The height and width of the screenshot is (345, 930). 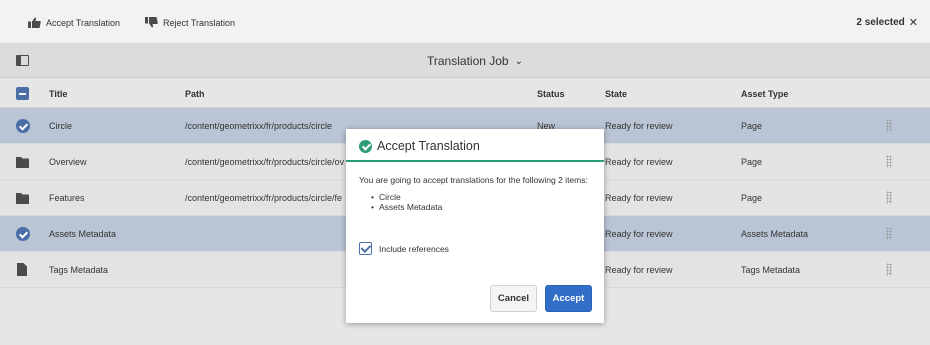 What do you see at coordinates (513, 298) in the screenshot?
I see `cancel-button: Cancel` at bounding box center [513, 298].